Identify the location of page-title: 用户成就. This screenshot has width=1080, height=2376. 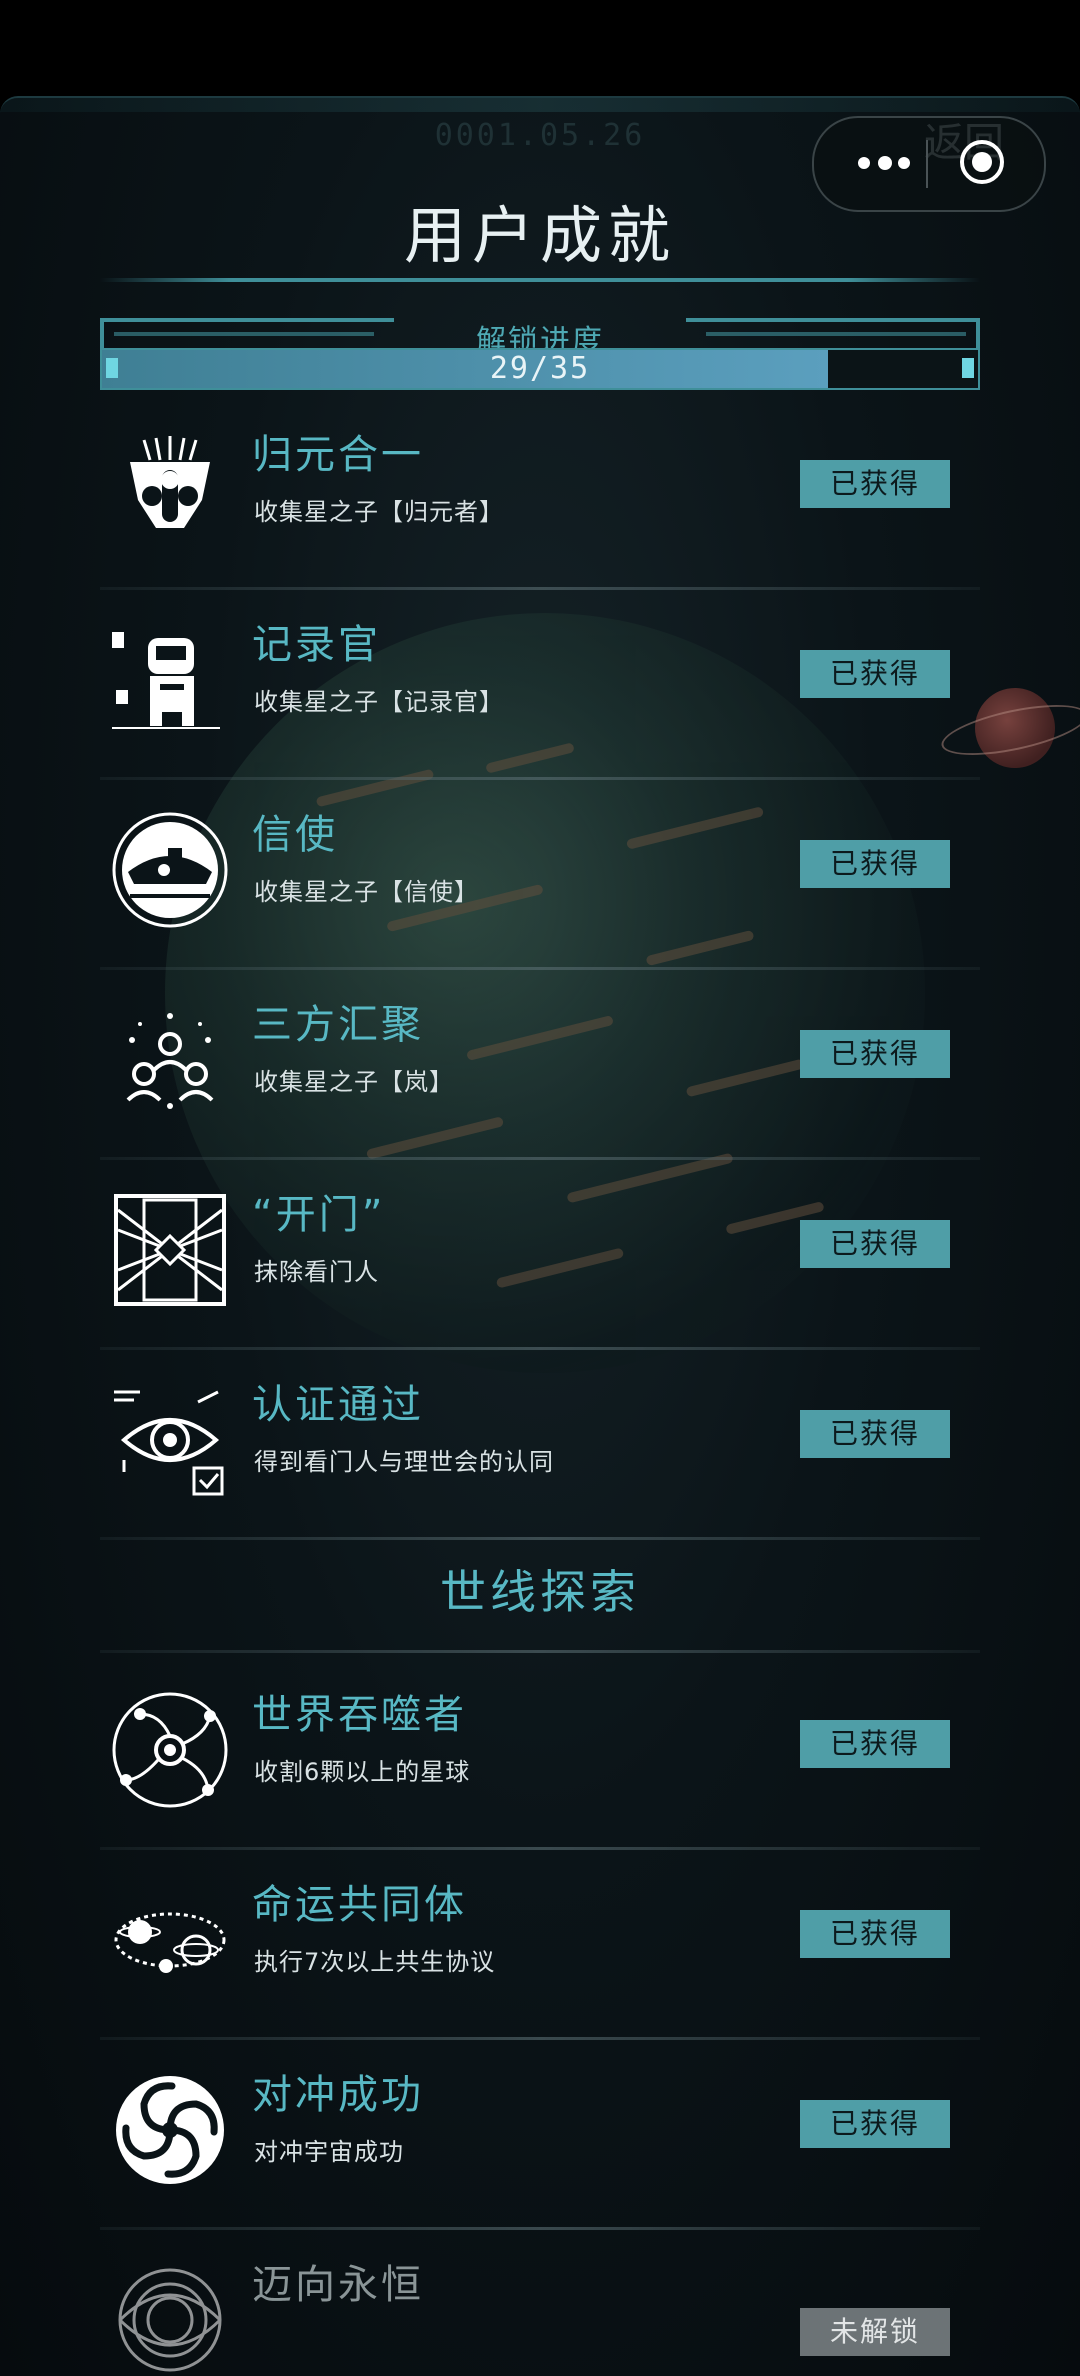
(539, 235).